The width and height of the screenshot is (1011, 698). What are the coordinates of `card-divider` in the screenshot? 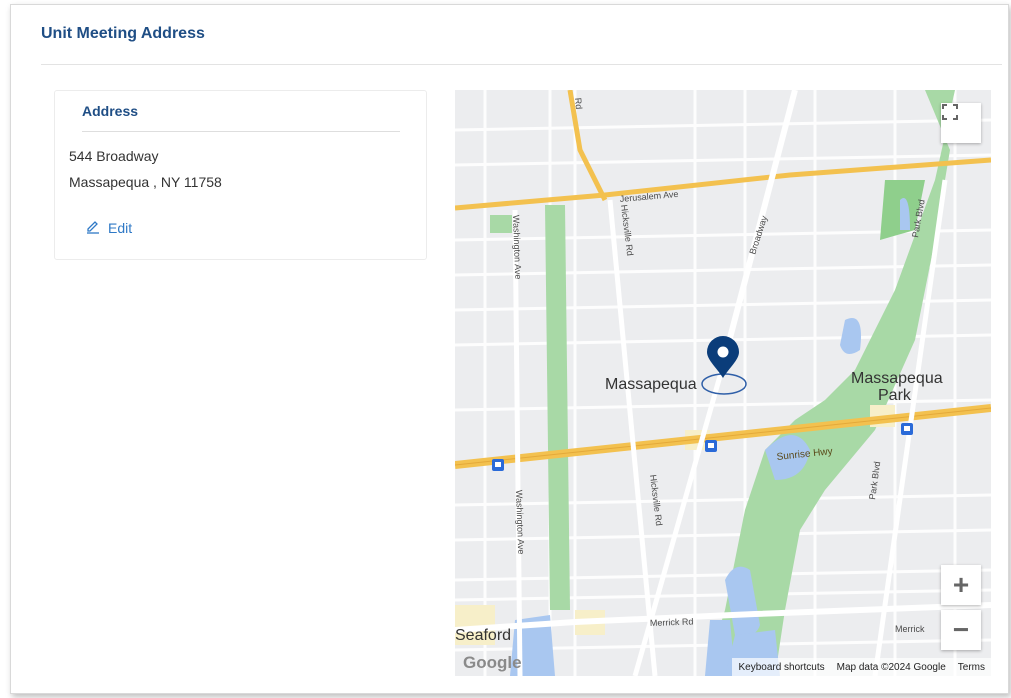 It's located at (241, 131).